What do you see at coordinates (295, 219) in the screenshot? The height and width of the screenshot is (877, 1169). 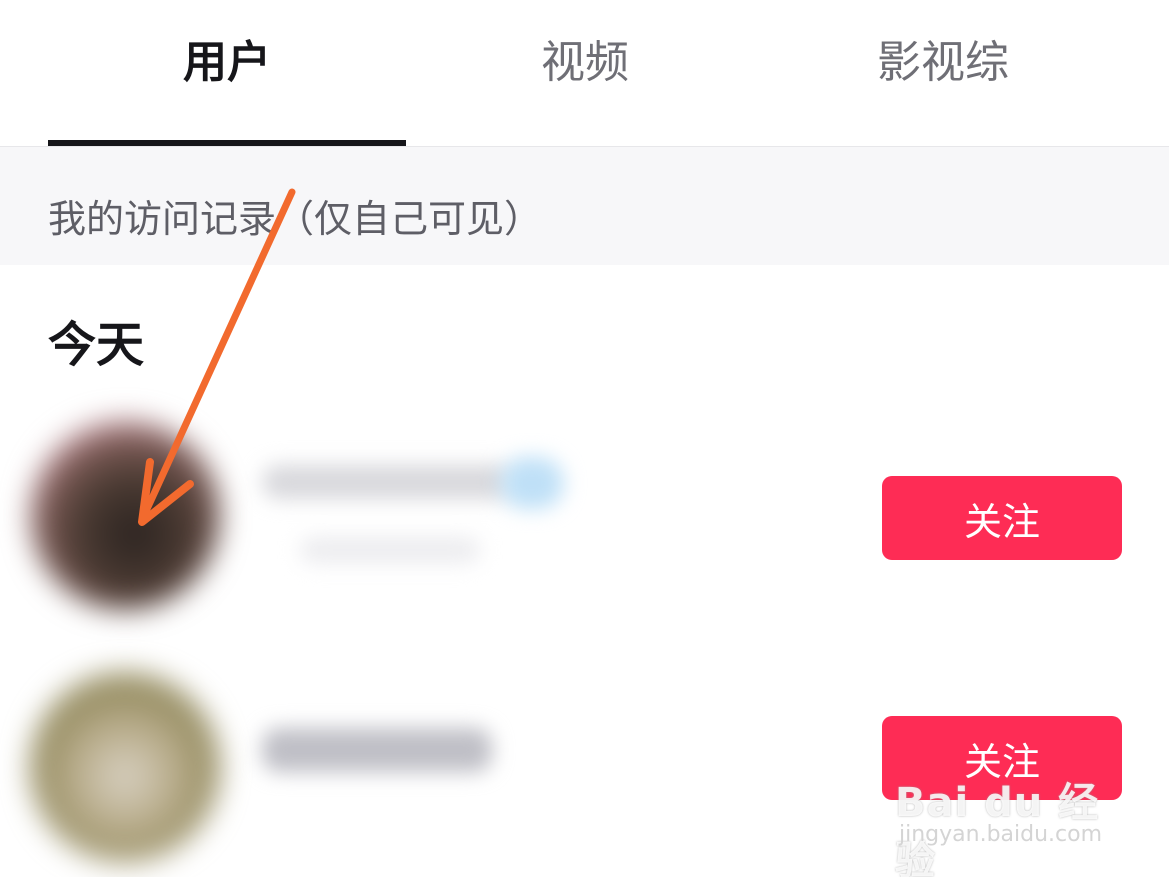 I see `notice-text: 我的访问记录（仅自己可见）` at bounding box center [295, 219].